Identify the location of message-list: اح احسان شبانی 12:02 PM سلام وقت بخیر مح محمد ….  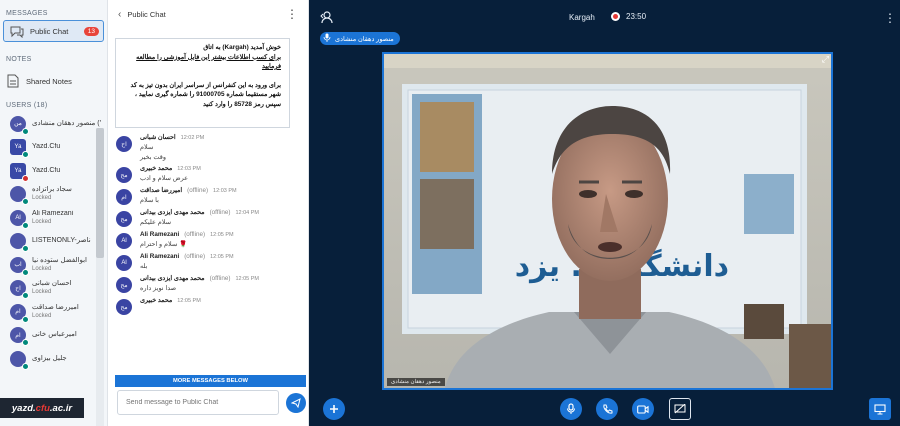
(208, 252).